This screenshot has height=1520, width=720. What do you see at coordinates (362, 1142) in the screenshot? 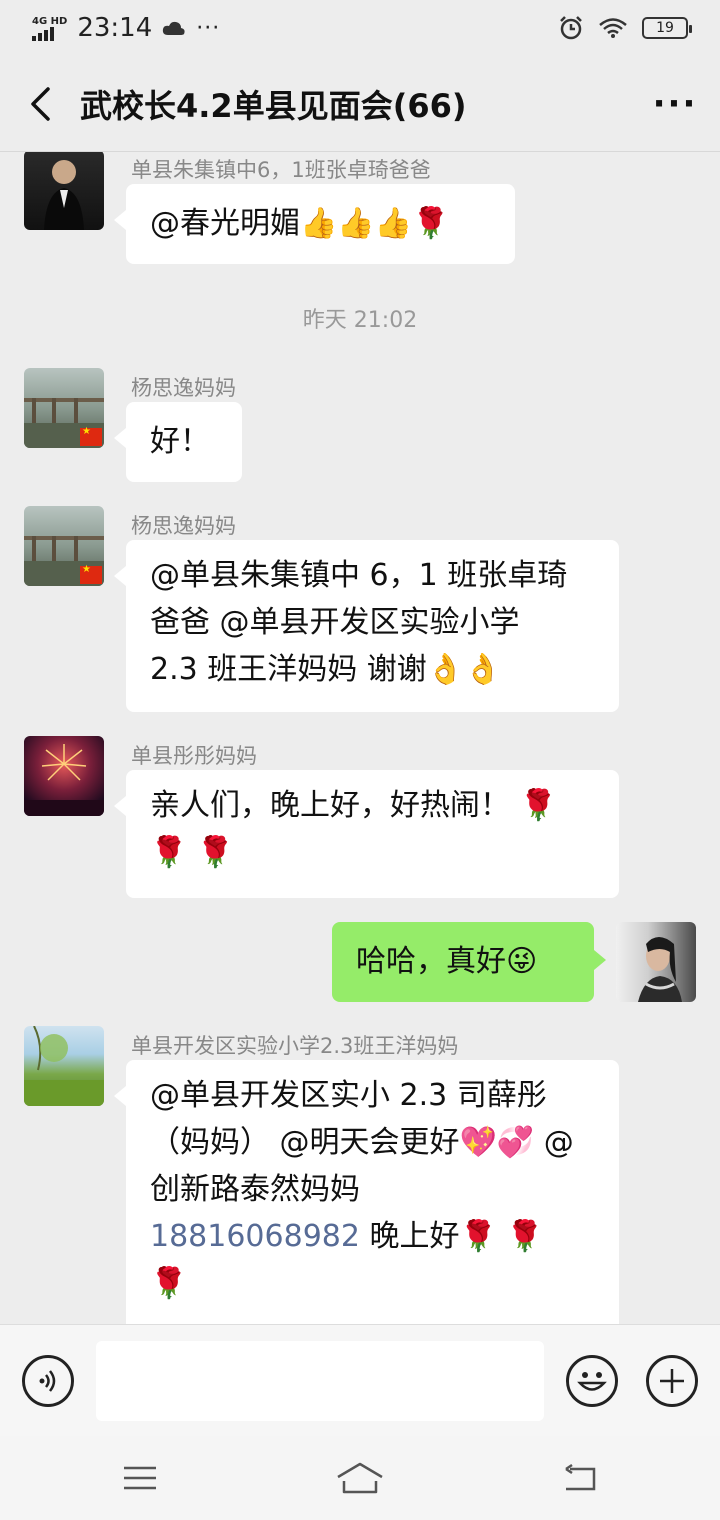
I see `message-line: （妈妈） @明天会更好💖💞 @` at bounding box center [362, 1142].